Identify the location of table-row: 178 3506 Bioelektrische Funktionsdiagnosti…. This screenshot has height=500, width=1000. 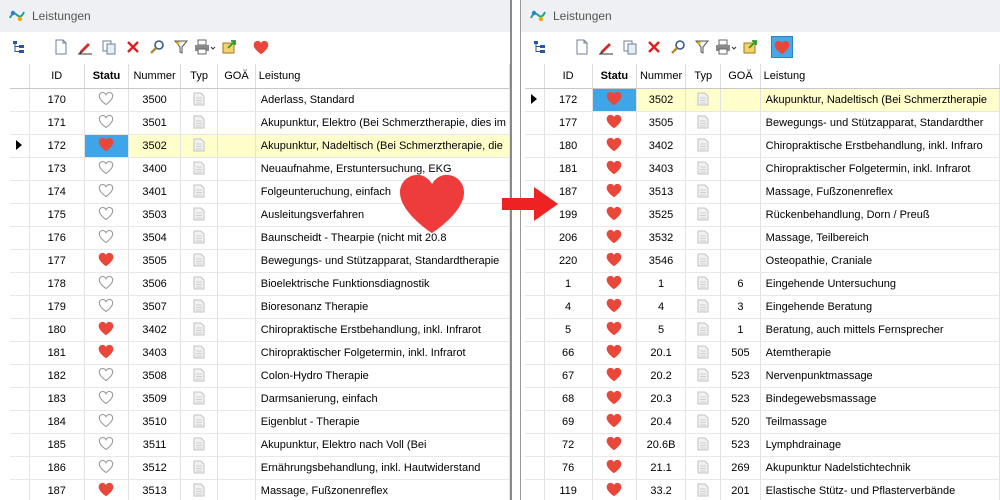
(260, 284).